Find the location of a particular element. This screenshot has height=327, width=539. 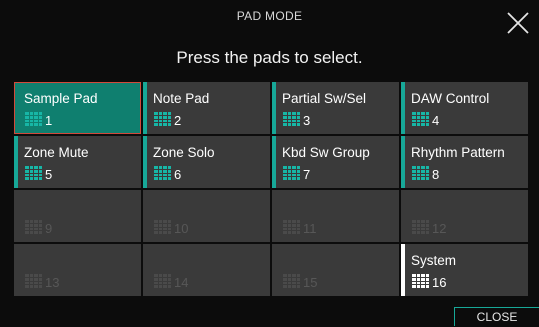

close-button: CLOSE is located at coordinates (496, 316).